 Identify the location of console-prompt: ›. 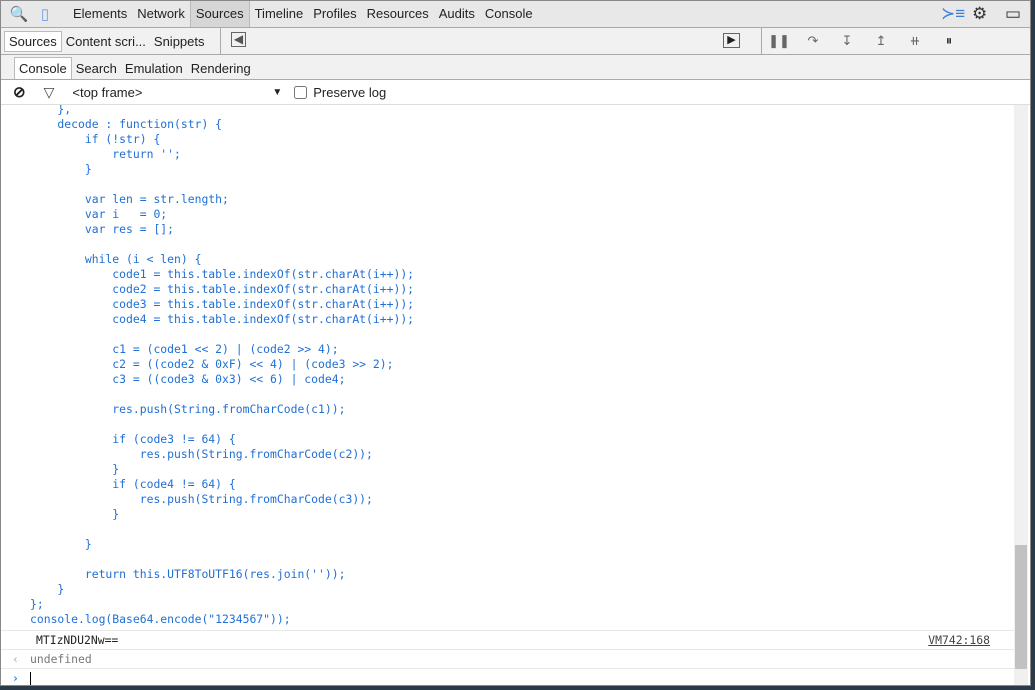
(507, 676).